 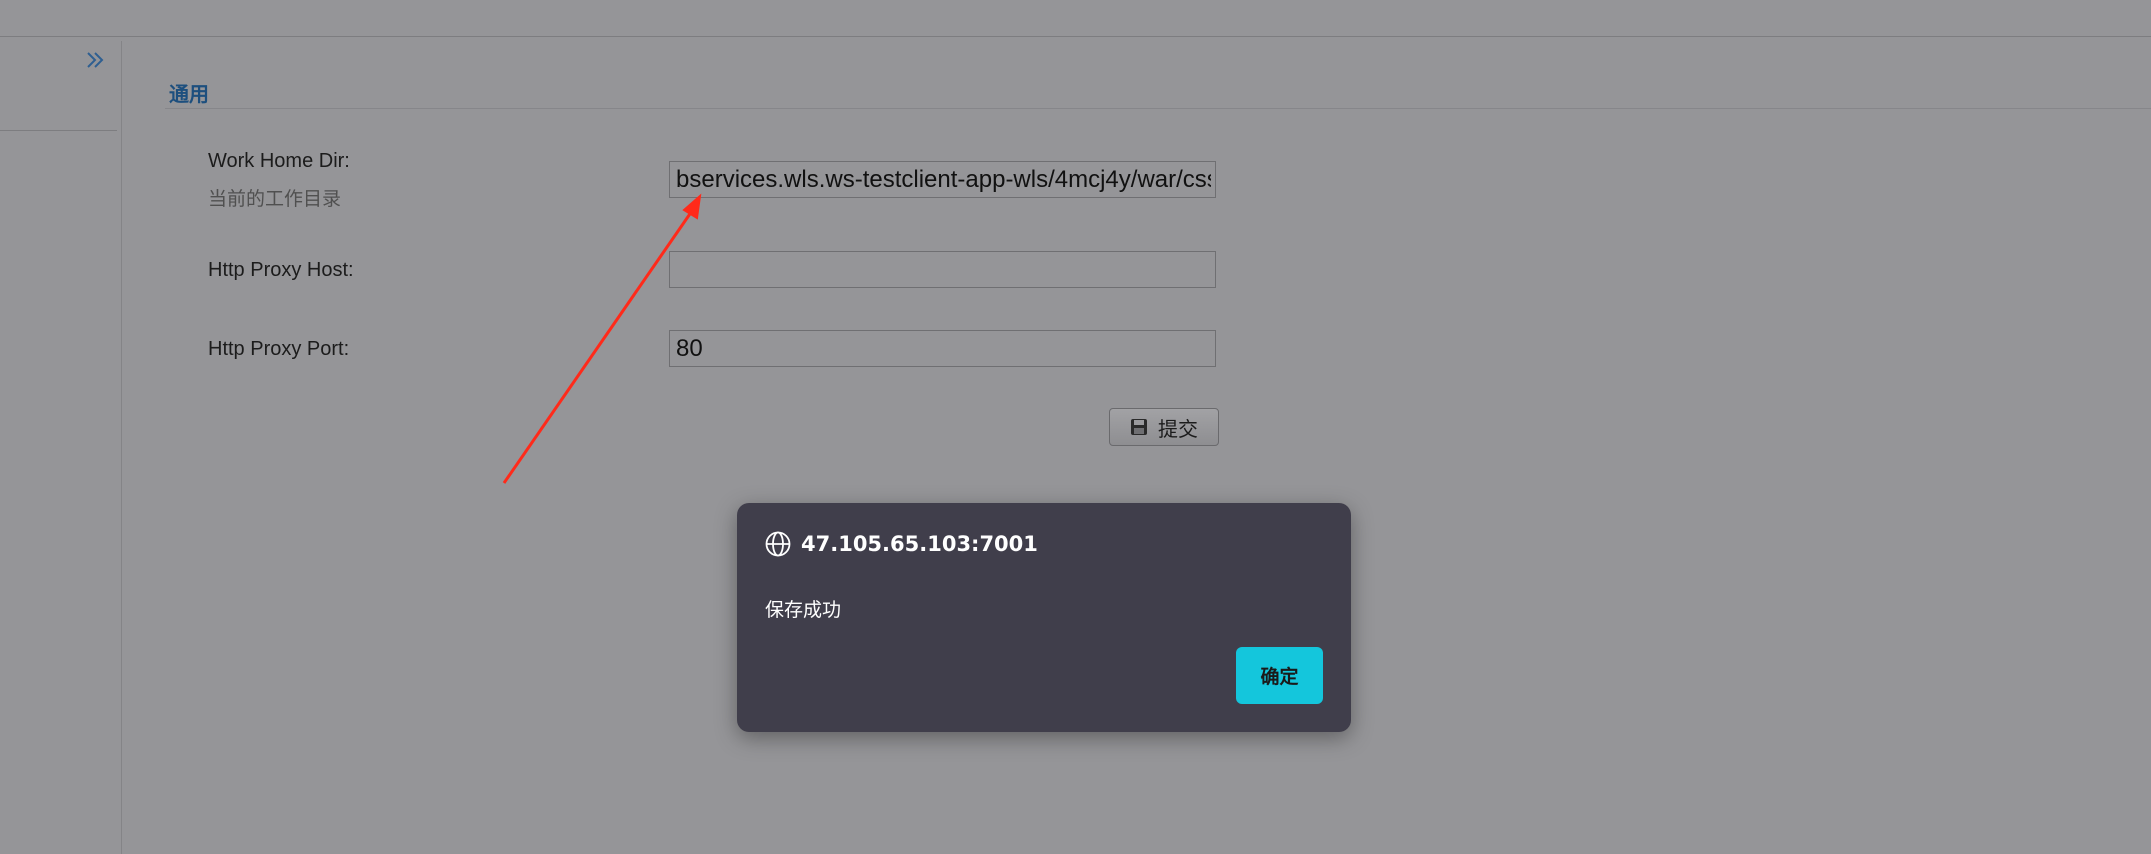 I want to click on globe-icon, so click(x=778, y=544).